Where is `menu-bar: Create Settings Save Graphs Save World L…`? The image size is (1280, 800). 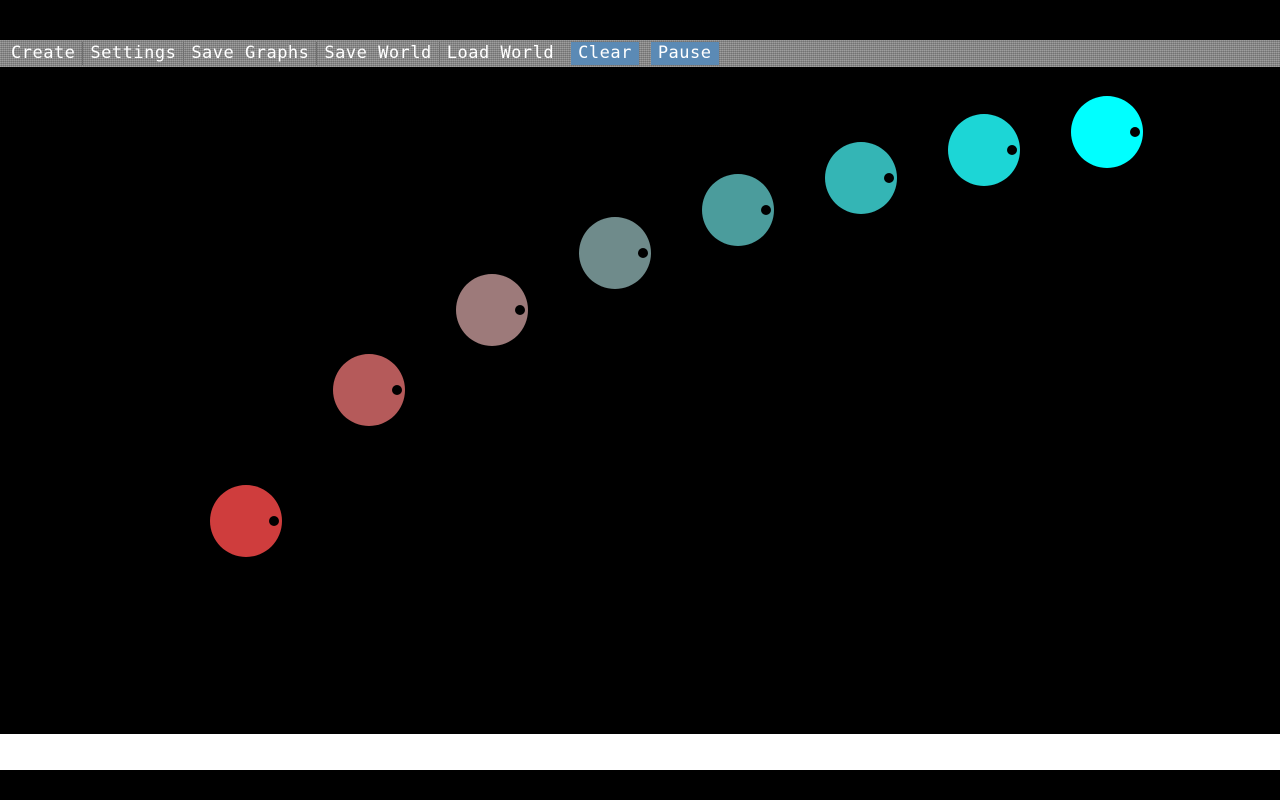 menu-bar: Create Settings Save Graphs Save World L… is located at coordinates (640, 53).